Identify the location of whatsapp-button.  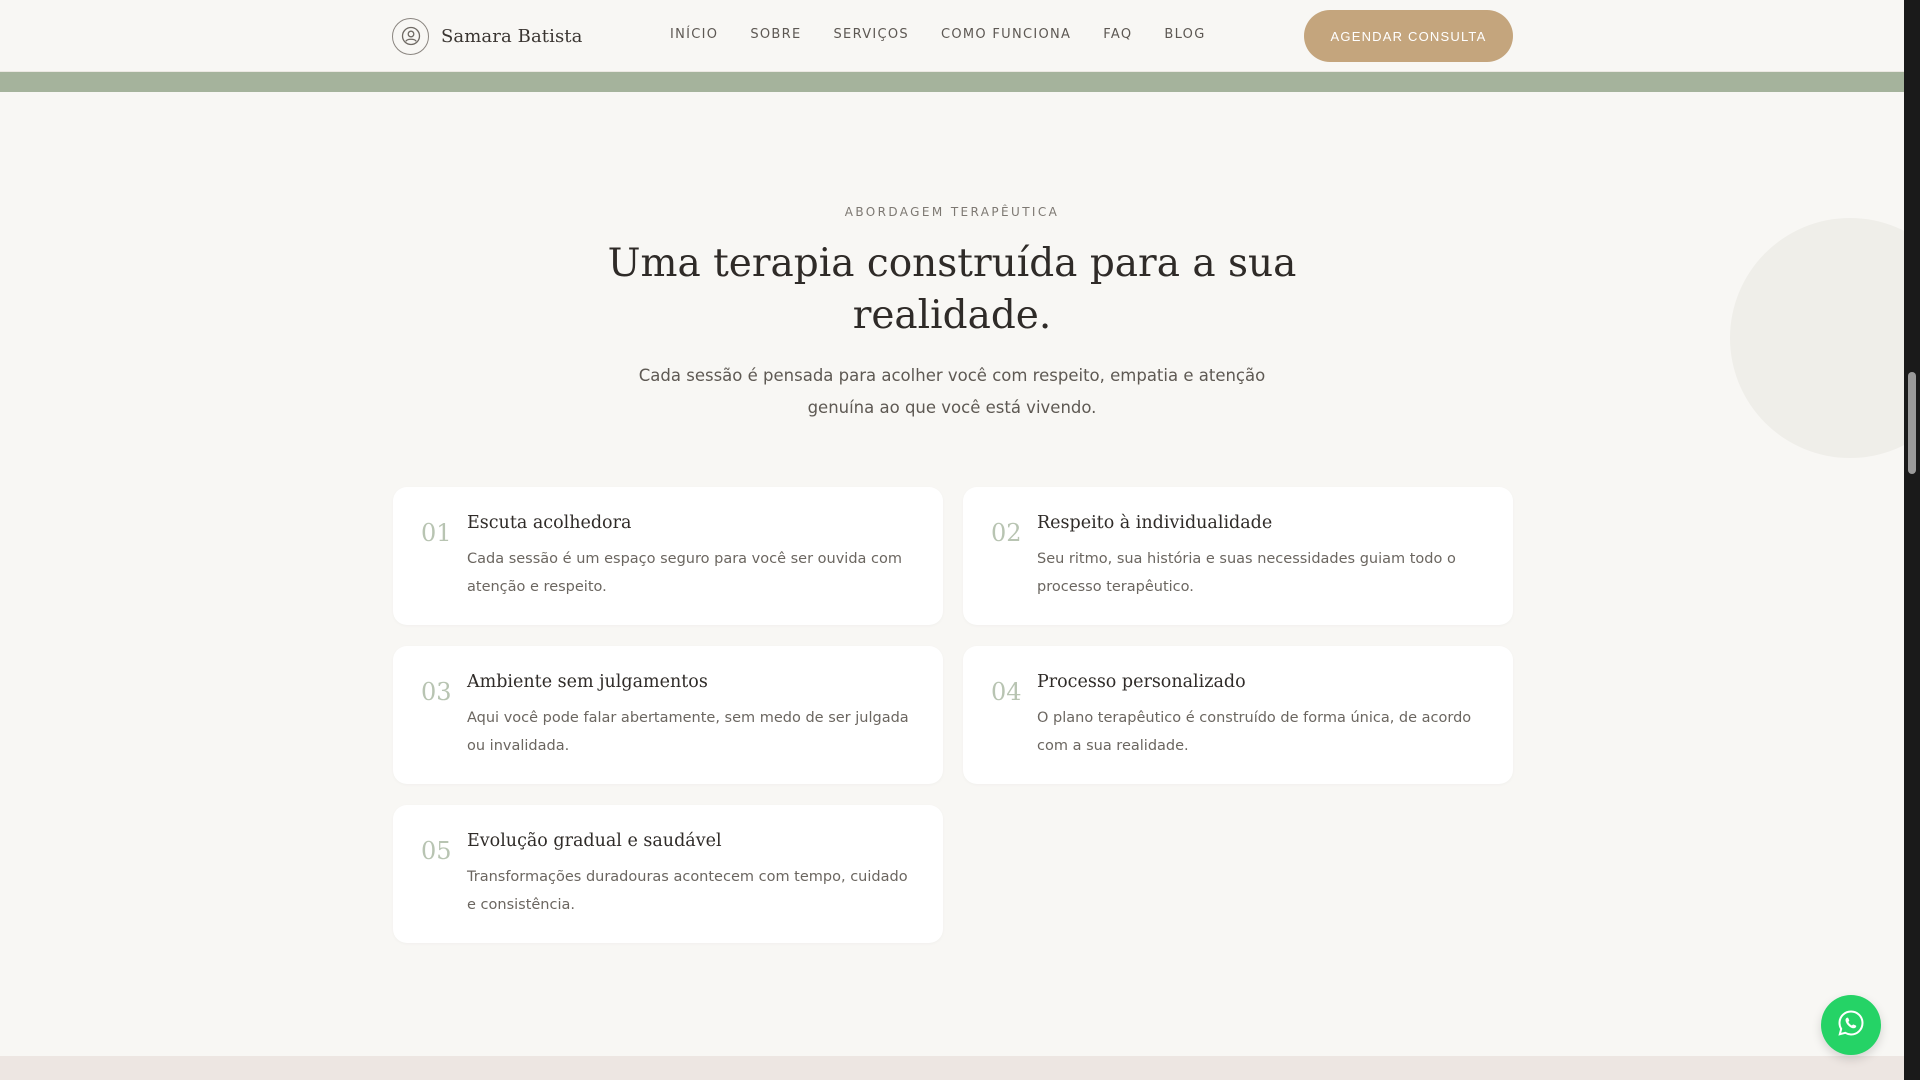
(1851, 1025).